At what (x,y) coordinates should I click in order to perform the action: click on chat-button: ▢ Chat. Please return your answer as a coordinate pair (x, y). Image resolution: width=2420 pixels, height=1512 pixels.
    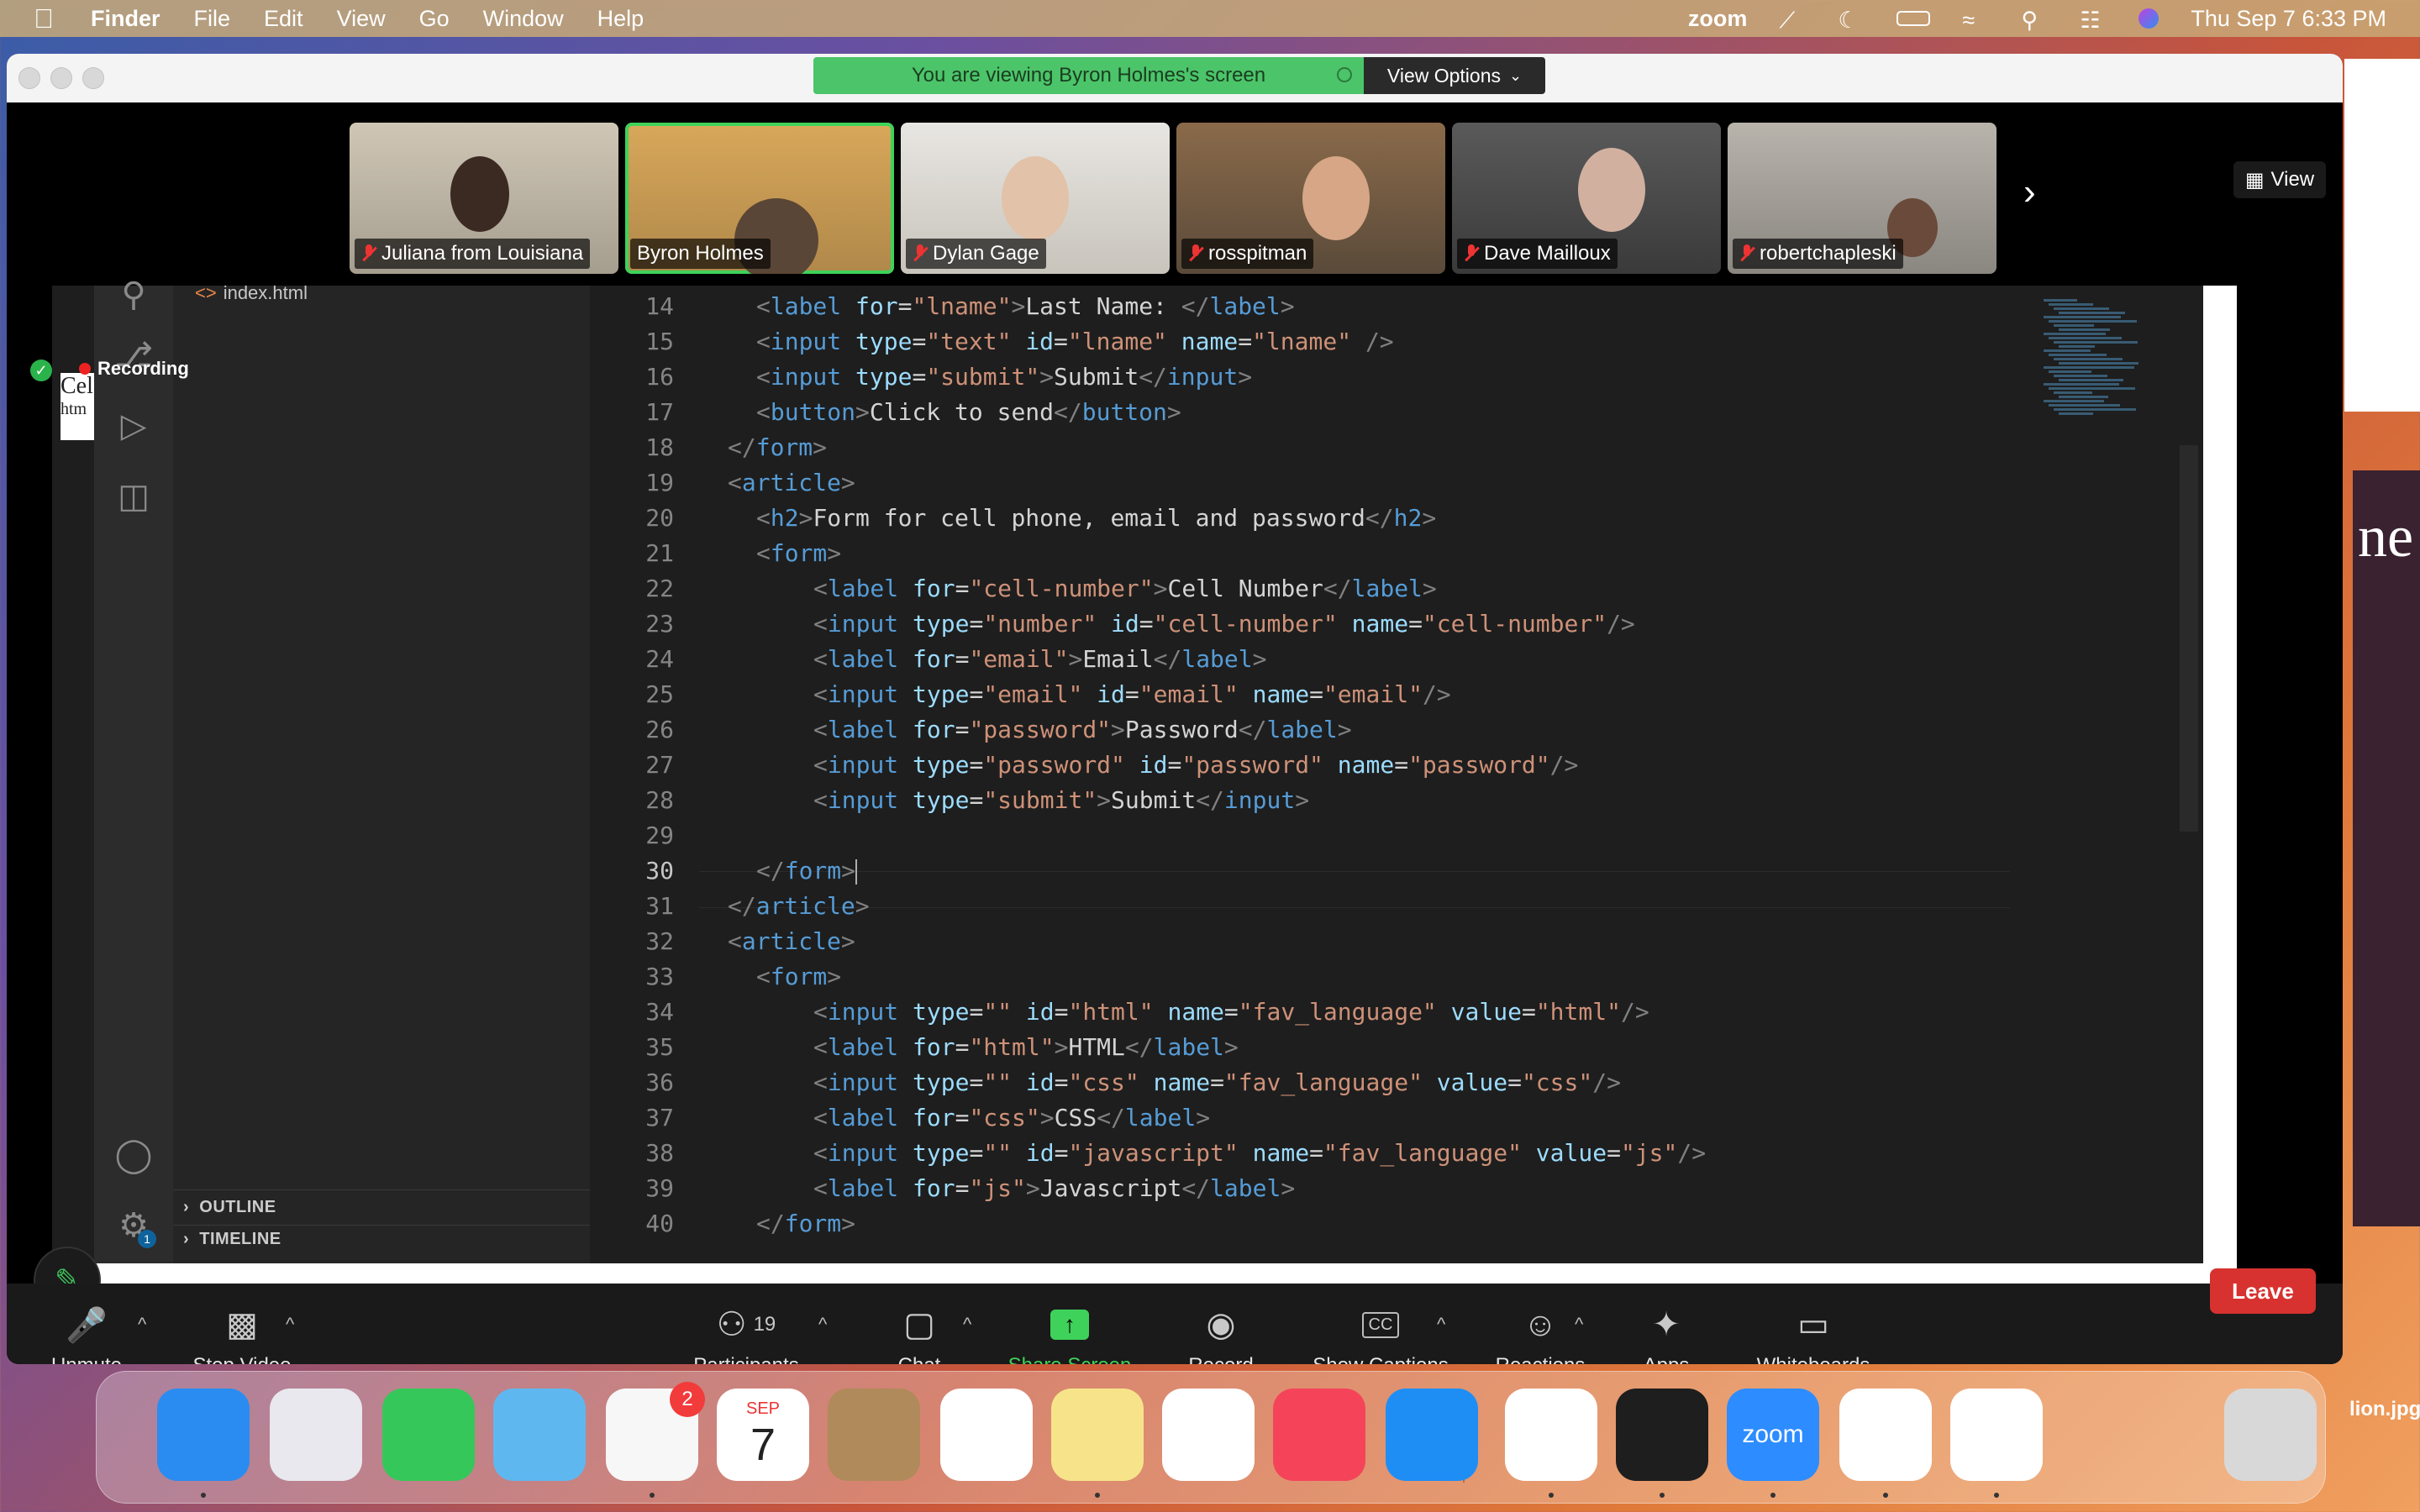
    Looking at the image, I should click on (919, 1332).